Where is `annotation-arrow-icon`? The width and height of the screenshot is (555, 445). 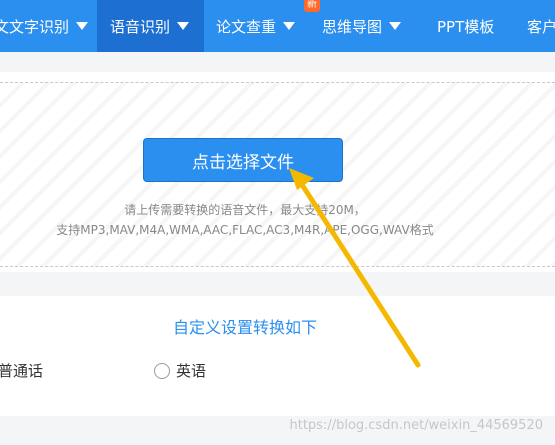 annotation-arrow-icon is located at coordinates (355, 268).